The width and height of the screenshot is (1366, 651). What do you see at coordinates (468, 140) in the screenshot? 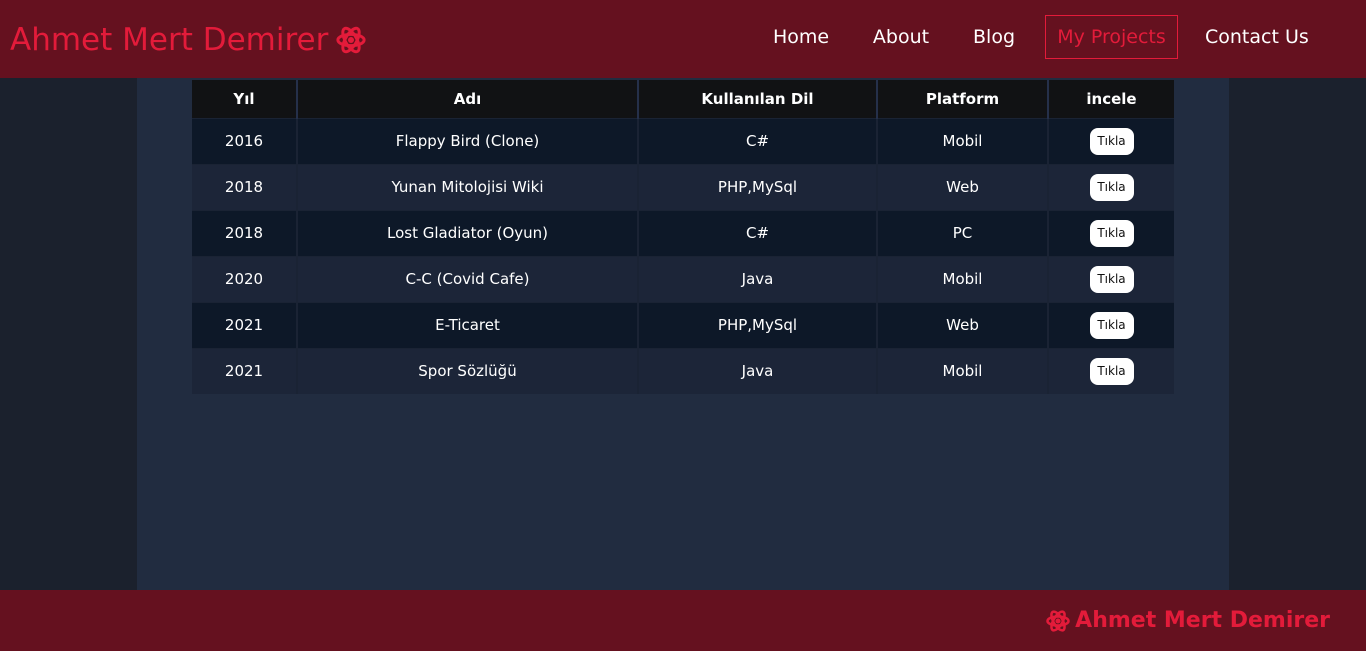
I see `cell-name: Flappy Bird (Clone)` at bounding box center [468, 140].